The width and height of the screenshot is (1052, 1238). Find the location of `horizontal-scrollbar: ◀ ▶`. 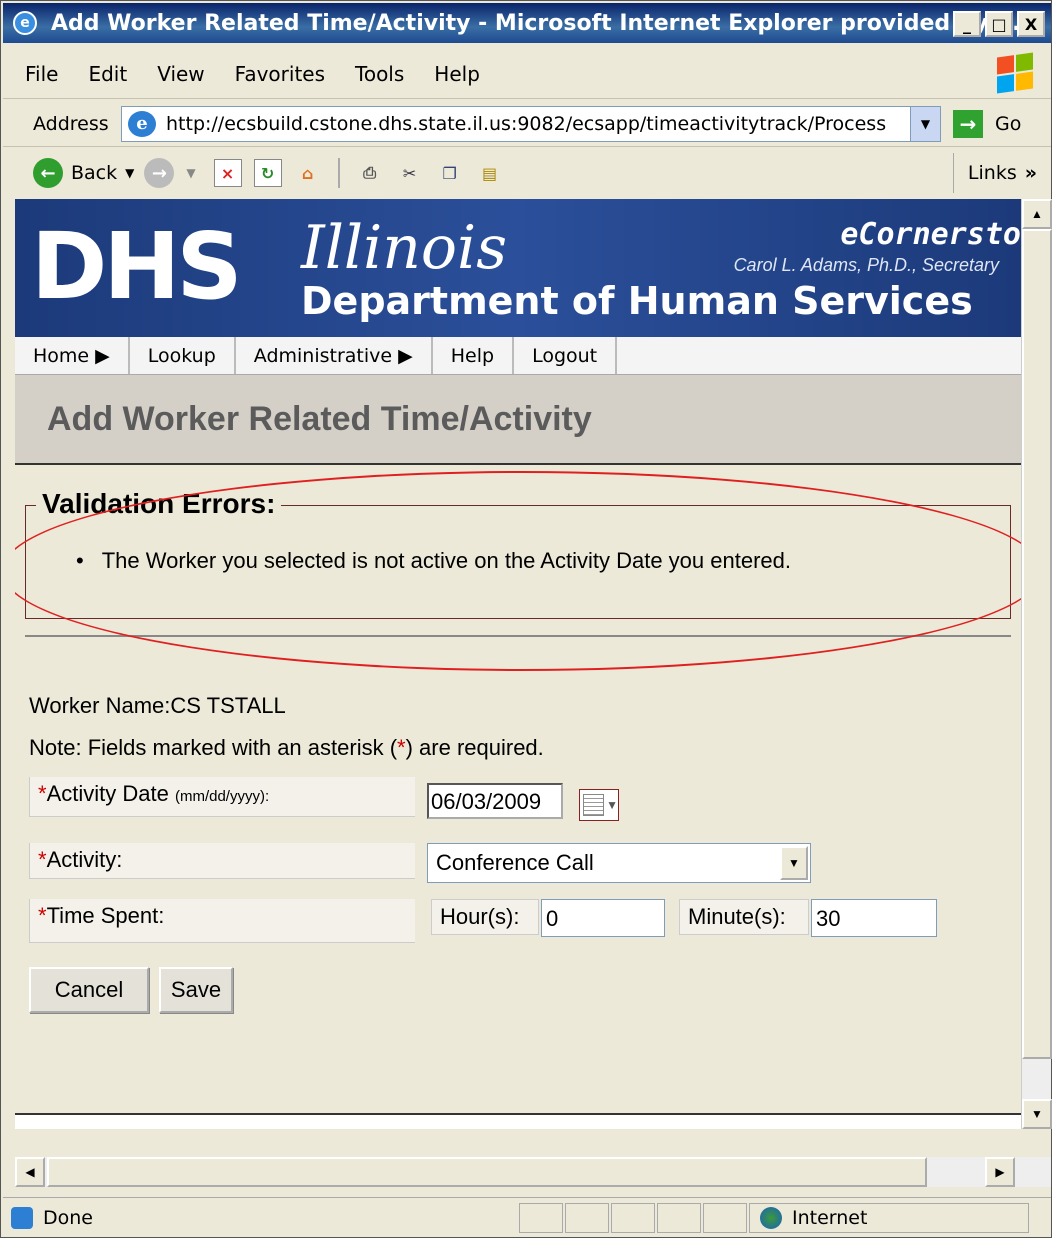

horizontal-scrollbar: ◀ ▶ is located at coordinates (533, 1172).